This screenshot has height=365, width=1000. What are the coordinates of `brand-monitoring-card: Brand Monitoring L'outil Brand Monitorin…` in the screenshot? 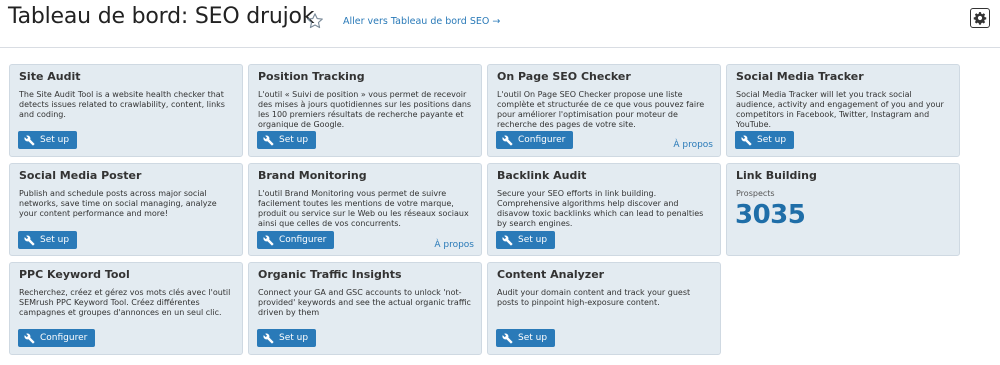 It's located at (365, 209).